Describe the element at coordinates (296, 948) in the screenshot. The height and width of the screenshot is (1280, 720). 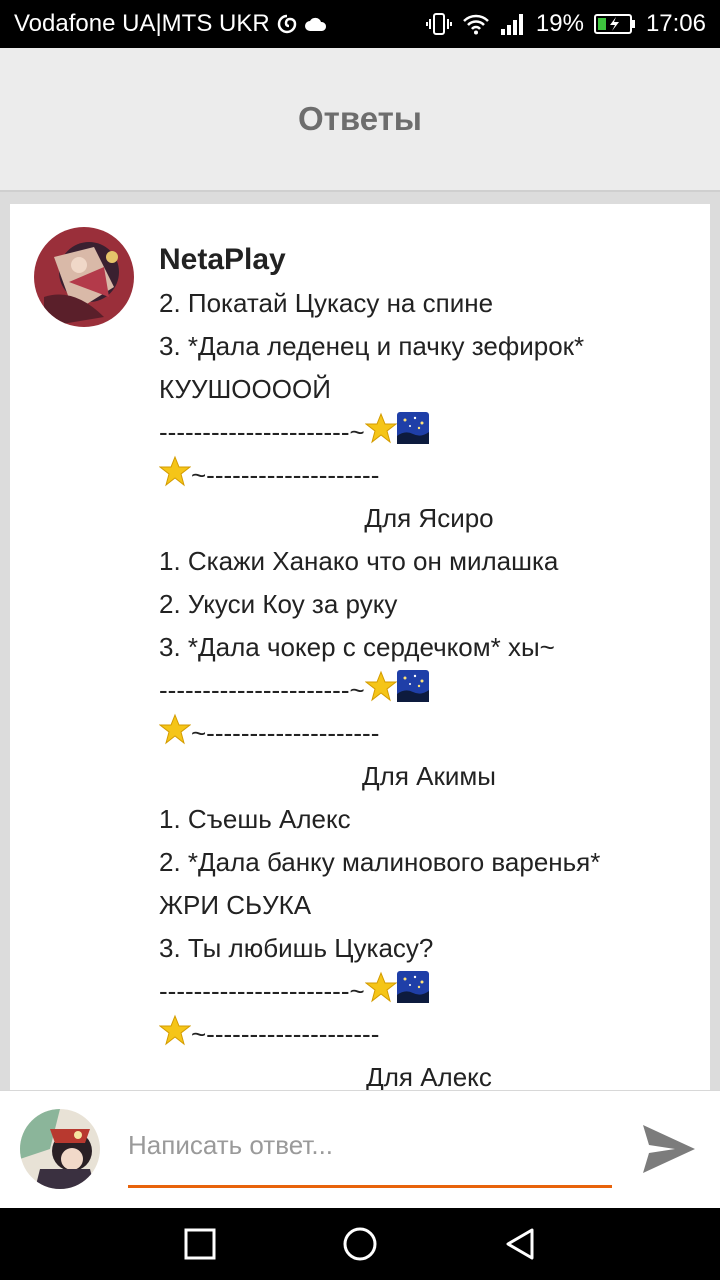
I see `comment-line-text: 3. Ты любишь Цукасу?` at that location.